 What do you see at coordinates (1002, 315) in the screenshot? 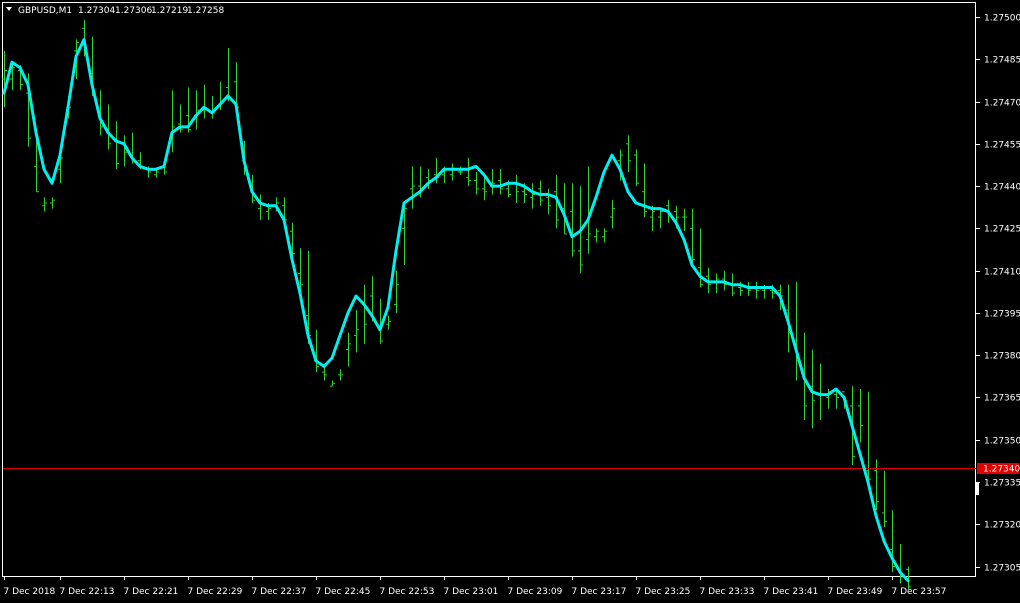
I see `price-label: 1.27395` at bounding box center [1002, 315].